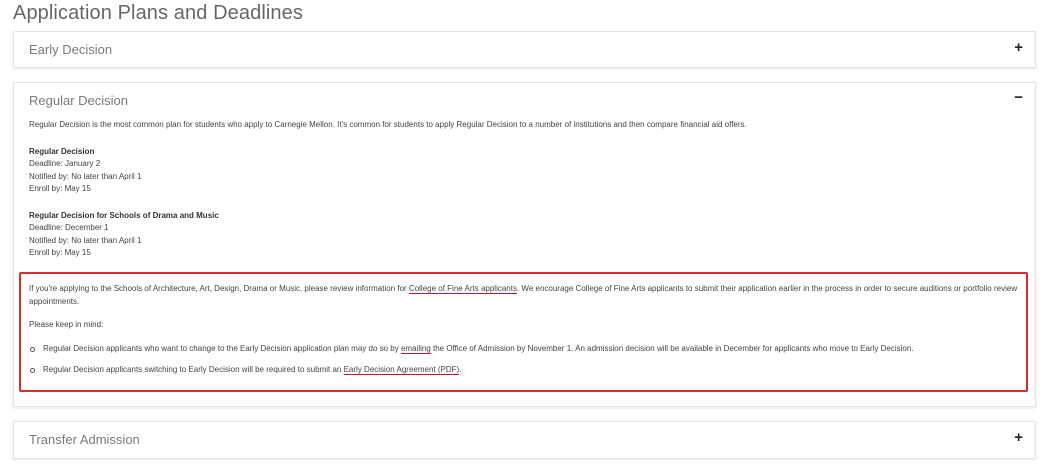  Describe the element at coordinates (62, 151) in the screenshot. I see `plan-name: Regular Decision` at that location.